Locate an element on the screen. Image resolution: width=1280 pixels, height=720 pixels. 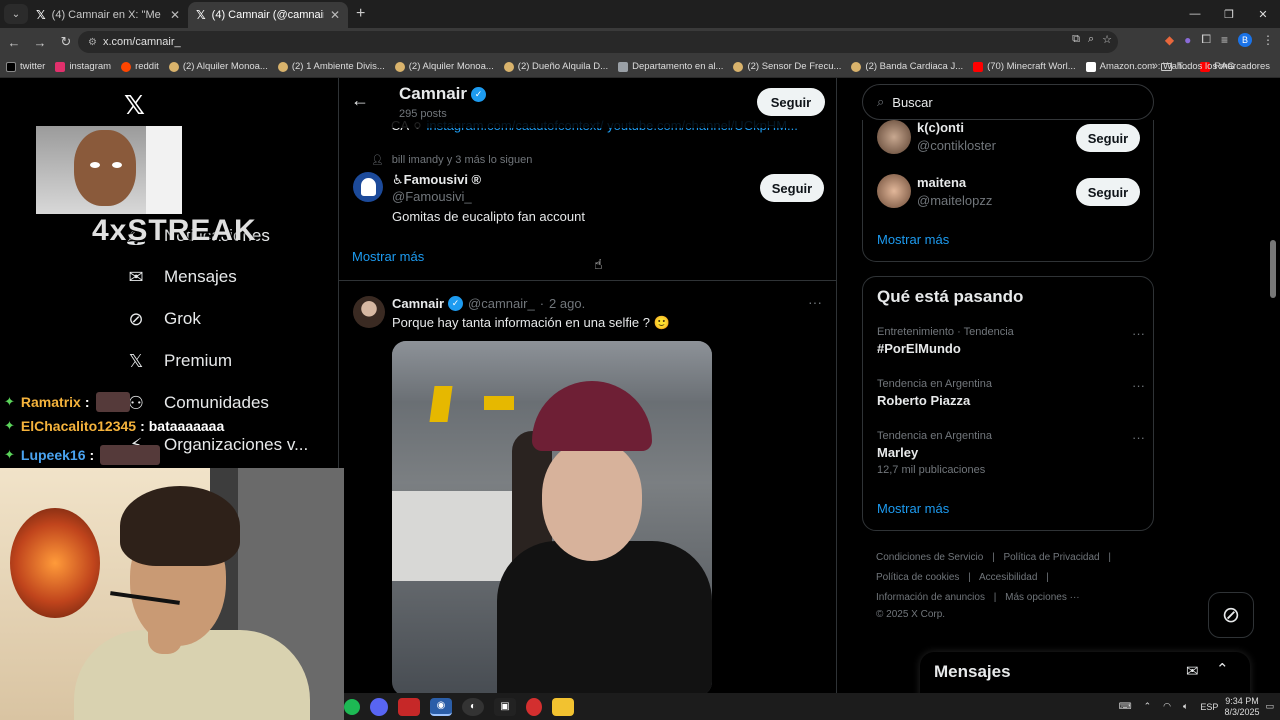
opera-icon is located at coordinates (534, 706).